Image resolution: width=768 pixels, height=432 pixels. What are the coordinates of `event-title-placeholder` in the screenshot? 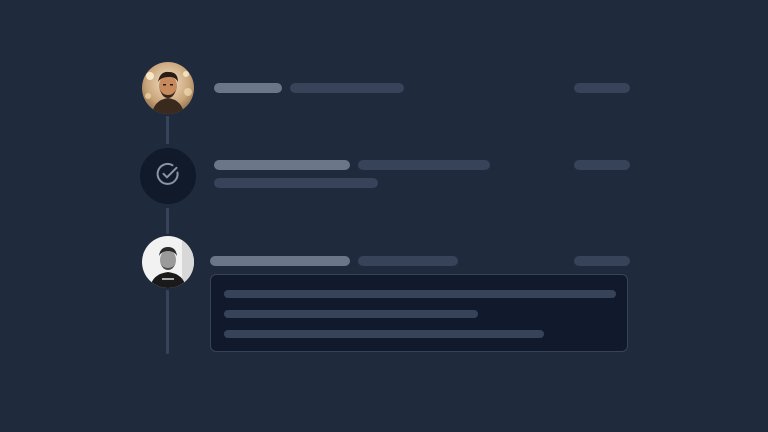 It's located at (282, 165).